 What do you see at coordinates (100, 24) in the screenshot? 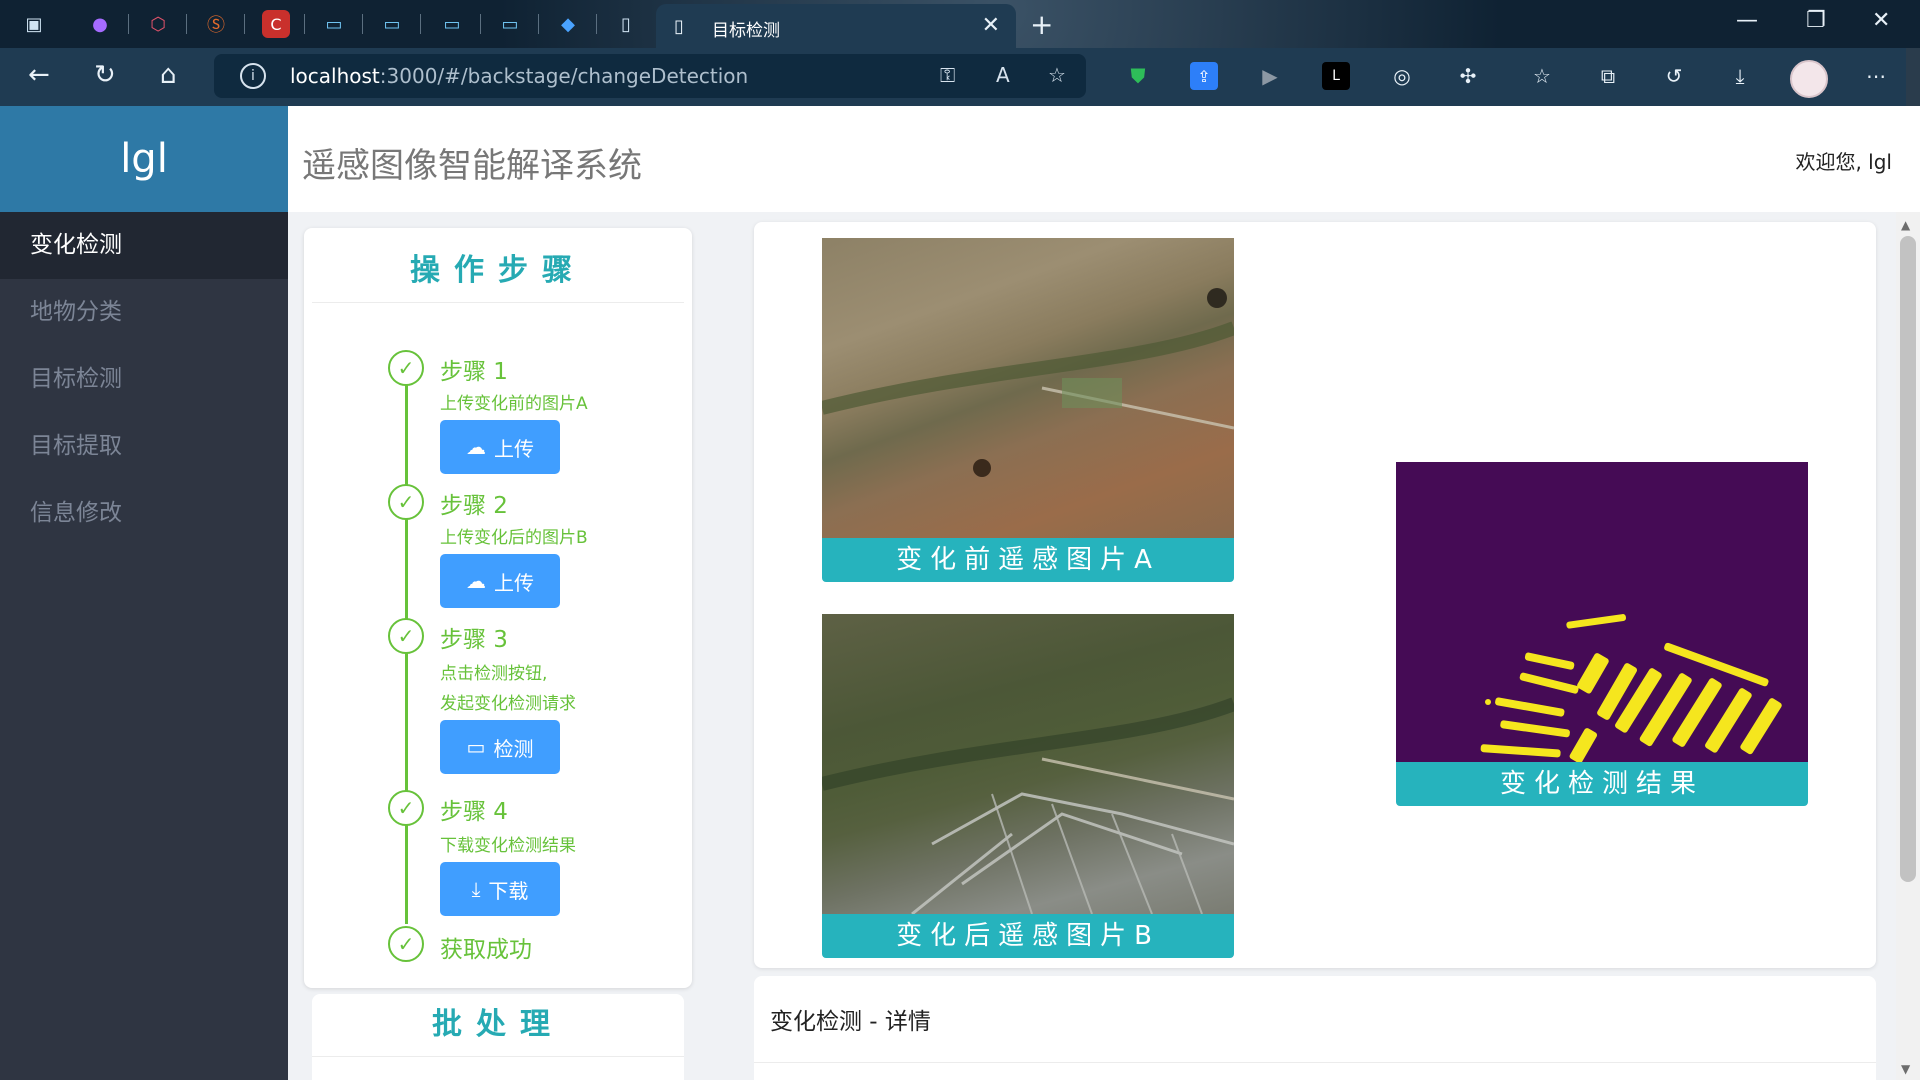
I see `tab-favicon-icon: ●` at bounding box center [100, 24].